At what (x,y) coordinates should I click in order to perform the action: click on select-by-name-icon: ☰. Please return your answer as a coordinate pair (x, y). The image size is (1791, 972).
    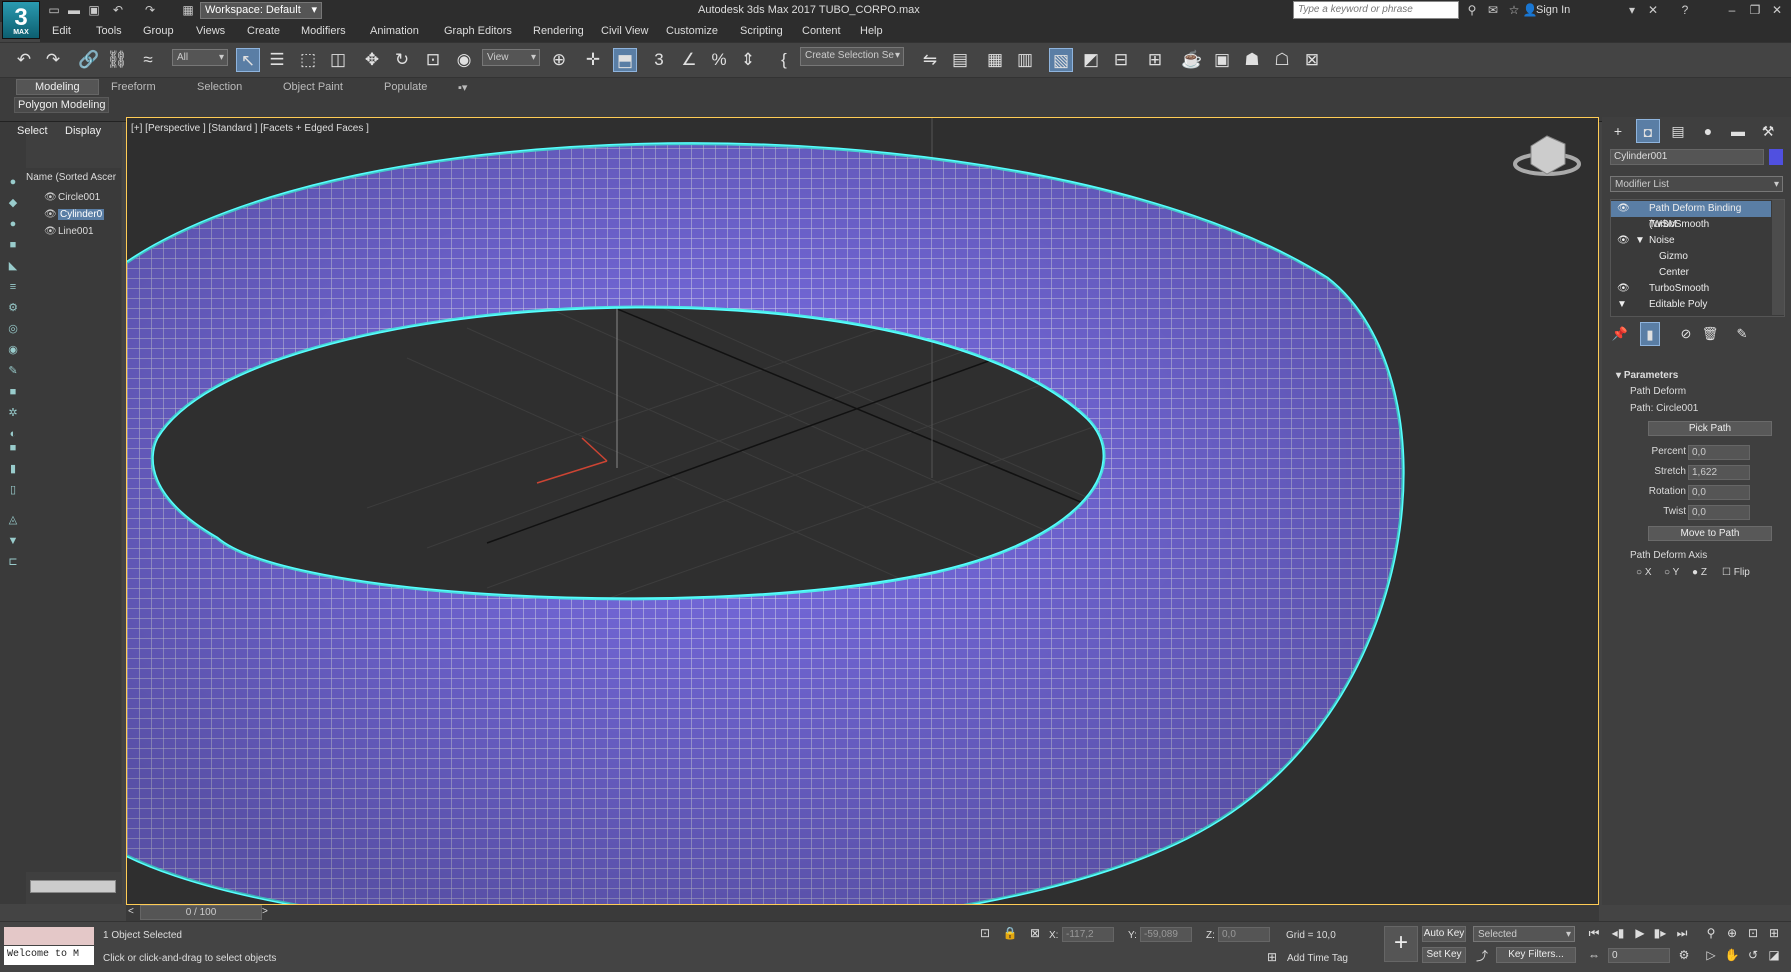
    Looking at the image, I should click on (277, 60).